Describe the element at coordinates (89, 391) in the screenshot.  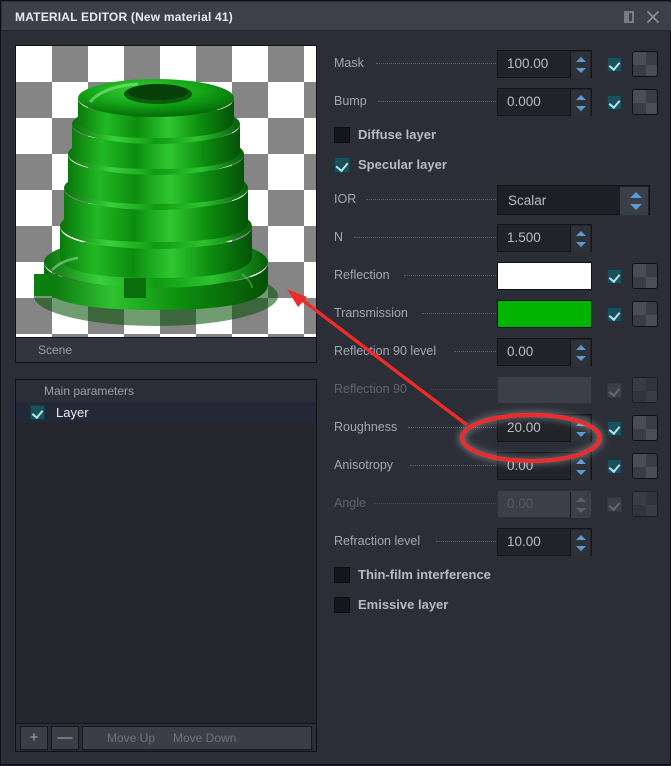
I see `main-parameters-label: Main parameters` at that location.